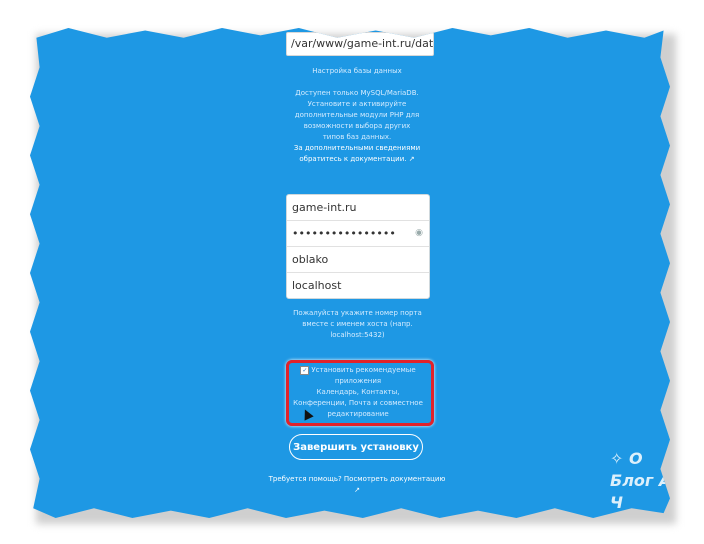 The height and width of the screenshot is (544, 704). I want to click on db-password-value: ••••••••••••••••, so click(344, 233).